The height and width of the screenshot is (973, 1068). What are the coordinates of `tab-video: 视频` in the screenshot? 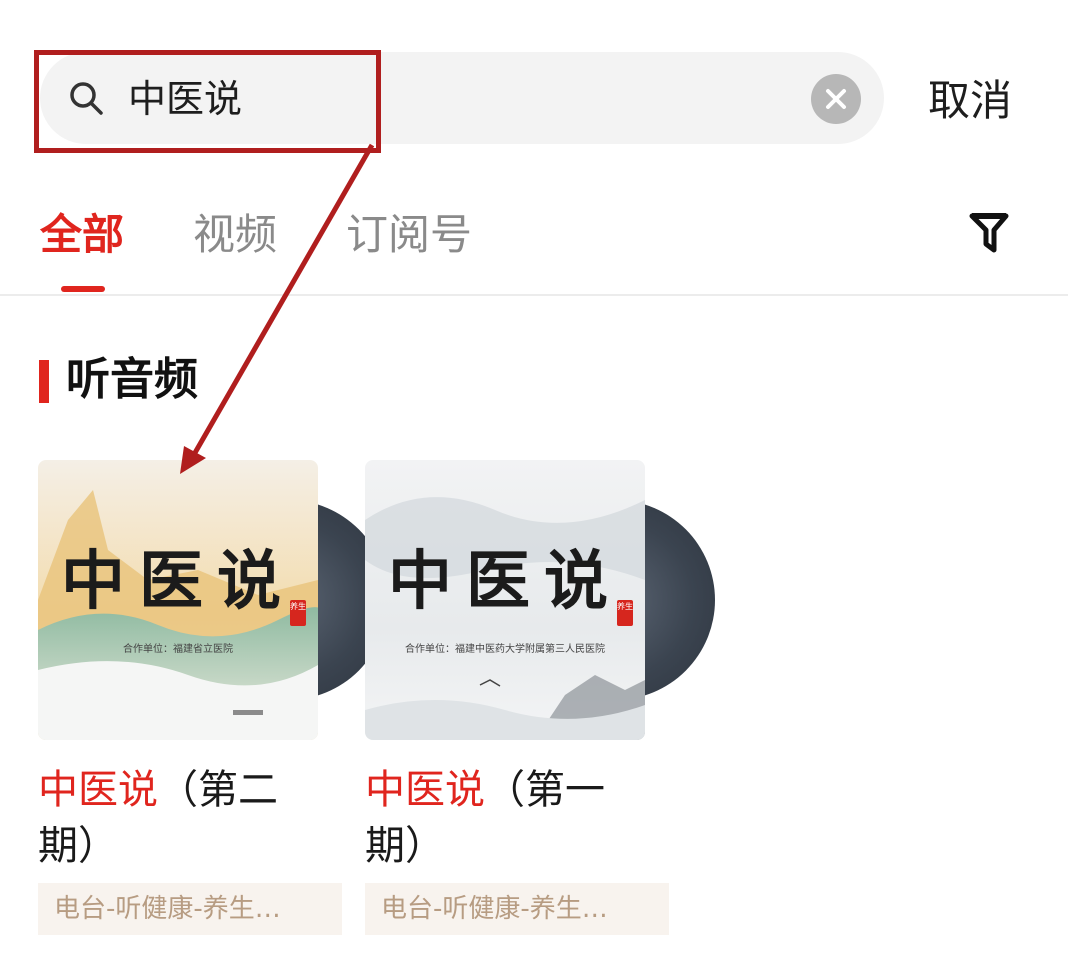 It's located at (235, 235).